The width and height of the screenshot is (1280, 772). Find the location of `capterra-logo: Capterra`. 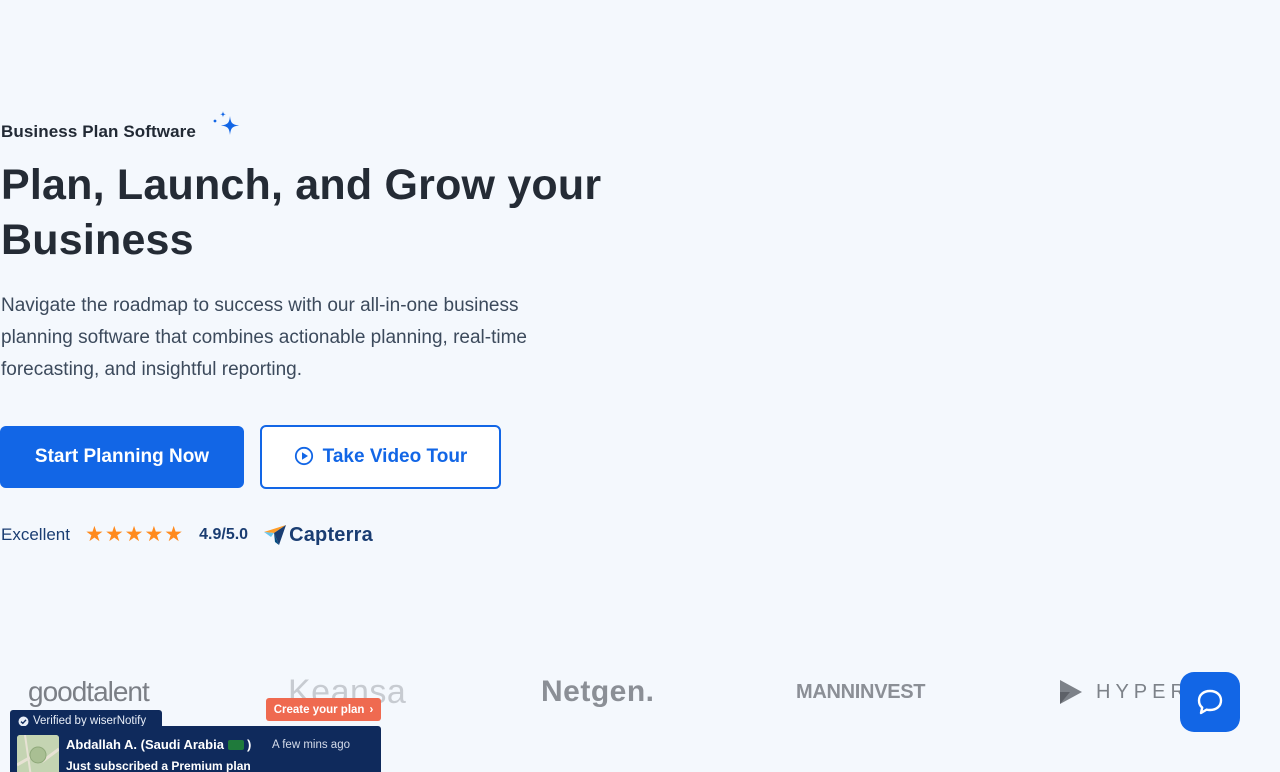

capterra-logo: Capterra is located at coordinates (318, 535).